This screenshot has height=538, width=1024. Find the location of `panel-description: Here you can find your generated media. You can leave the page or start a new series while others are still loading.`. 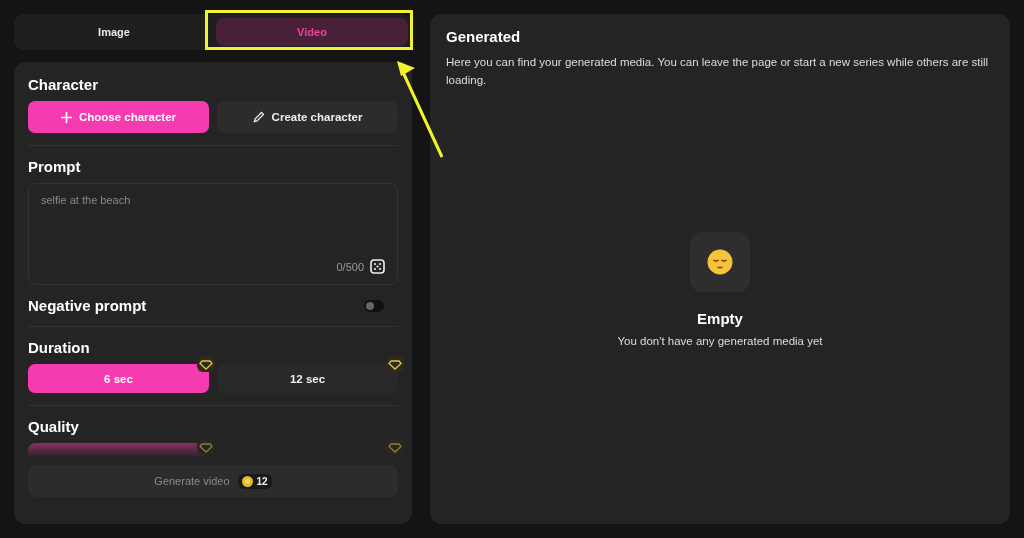

panel-description: Here you can find your generated media. You can leave the page or start a new series while others are still loading. is located at coordinates (718, 71).